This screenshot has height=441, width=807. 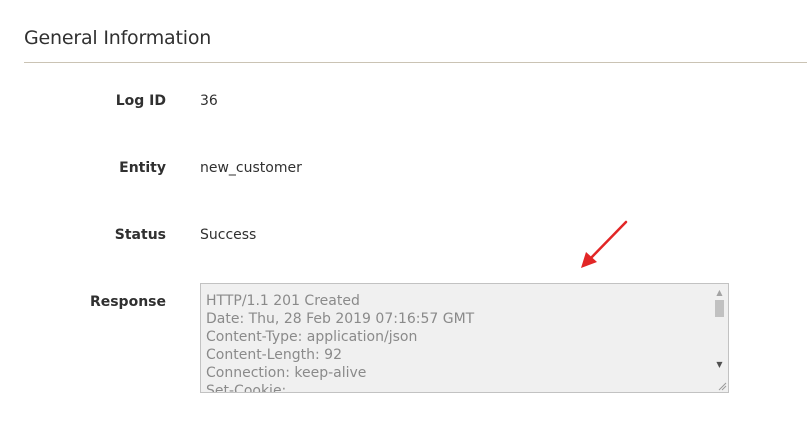 What do you see at coordinates (209, 101) in the screenshot?
I see `log-id-value: 36` at bounding box center [209, 101].